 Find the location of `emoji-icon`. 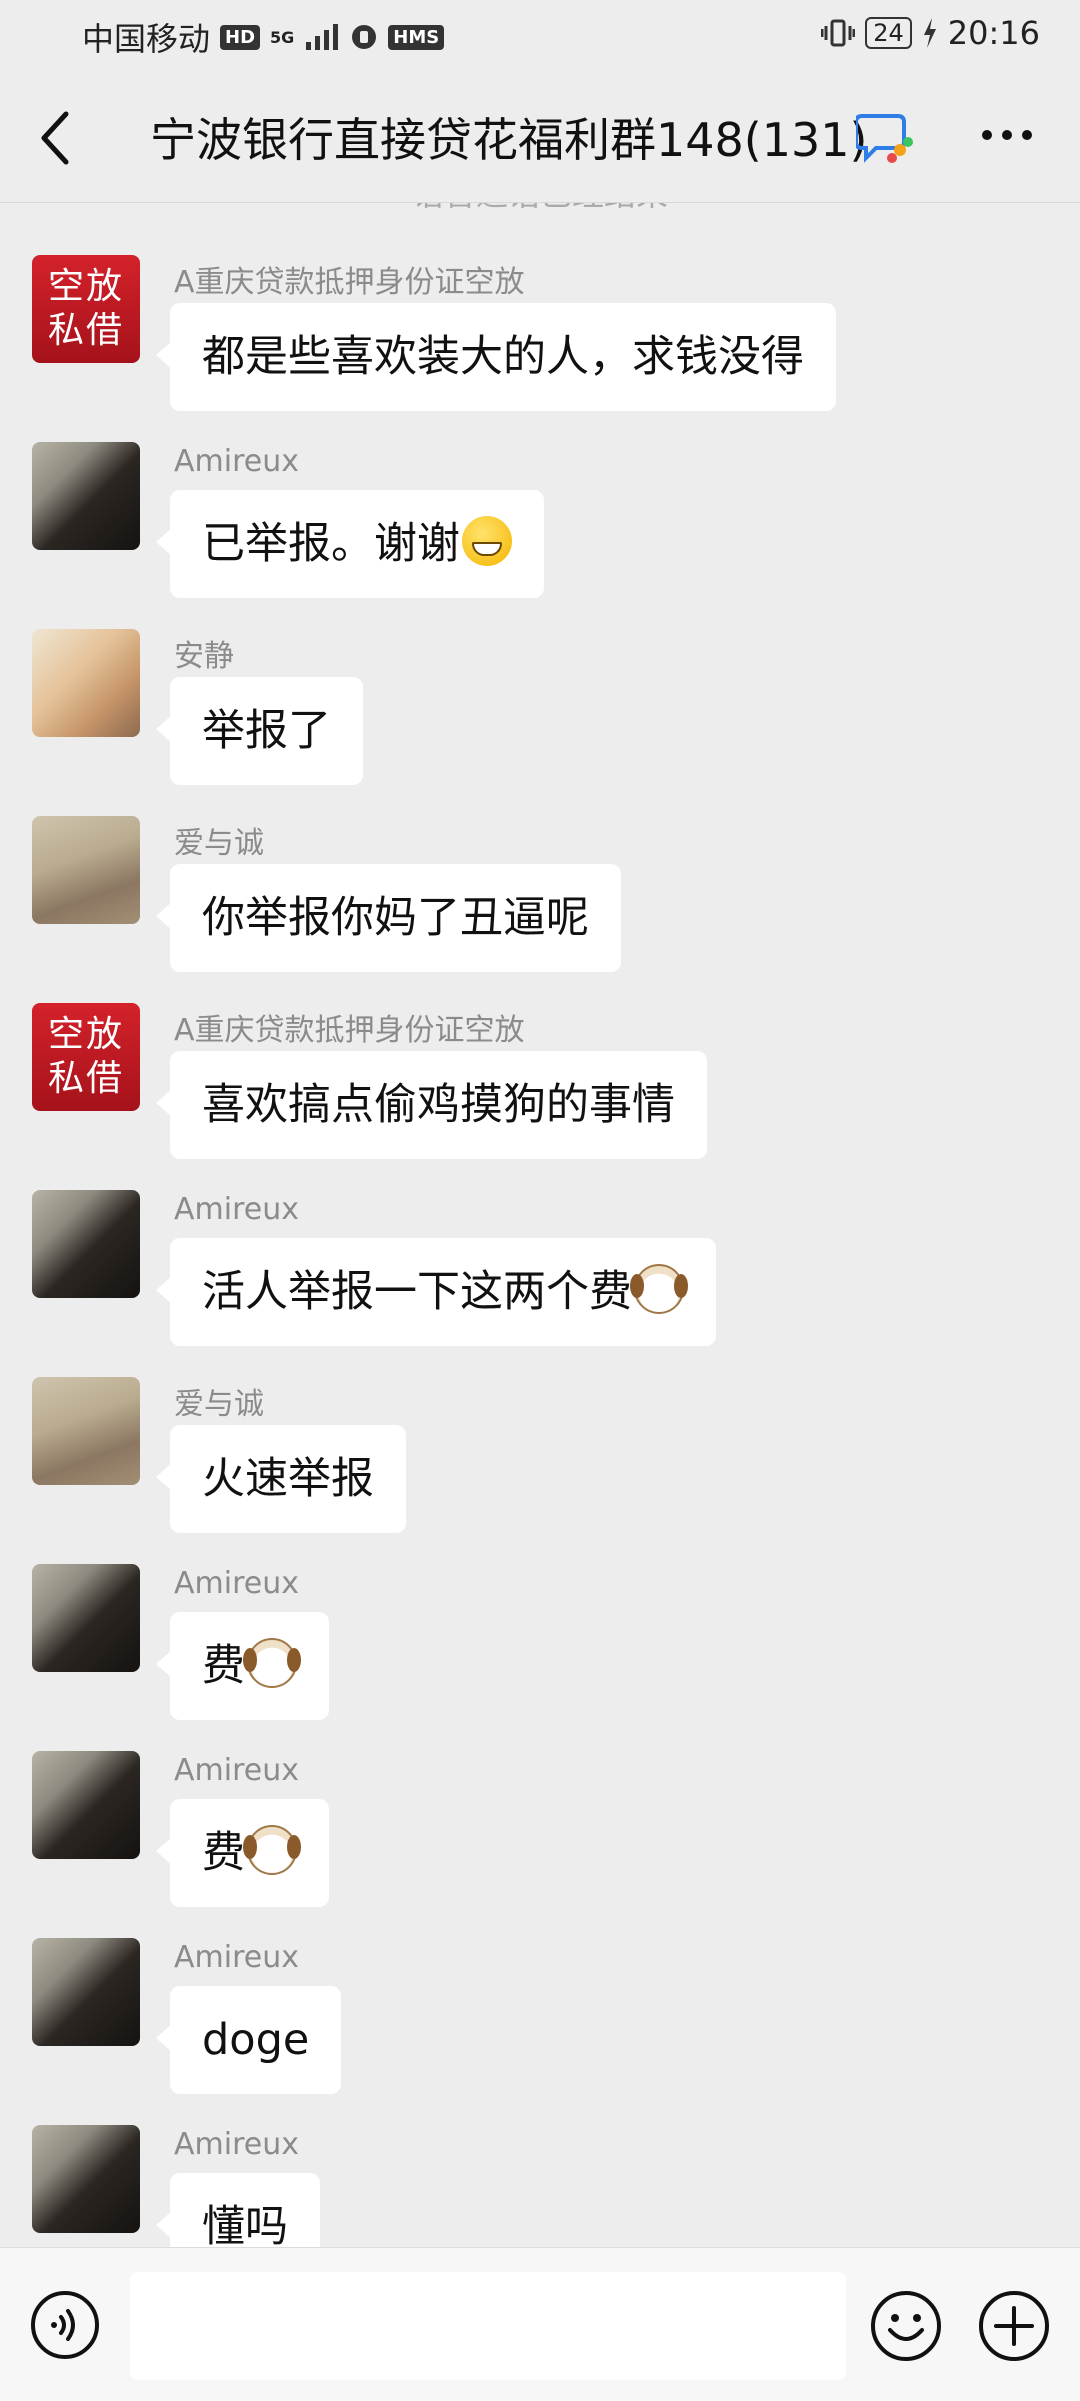

emoji-icon is located at coordinates (906, 2326).